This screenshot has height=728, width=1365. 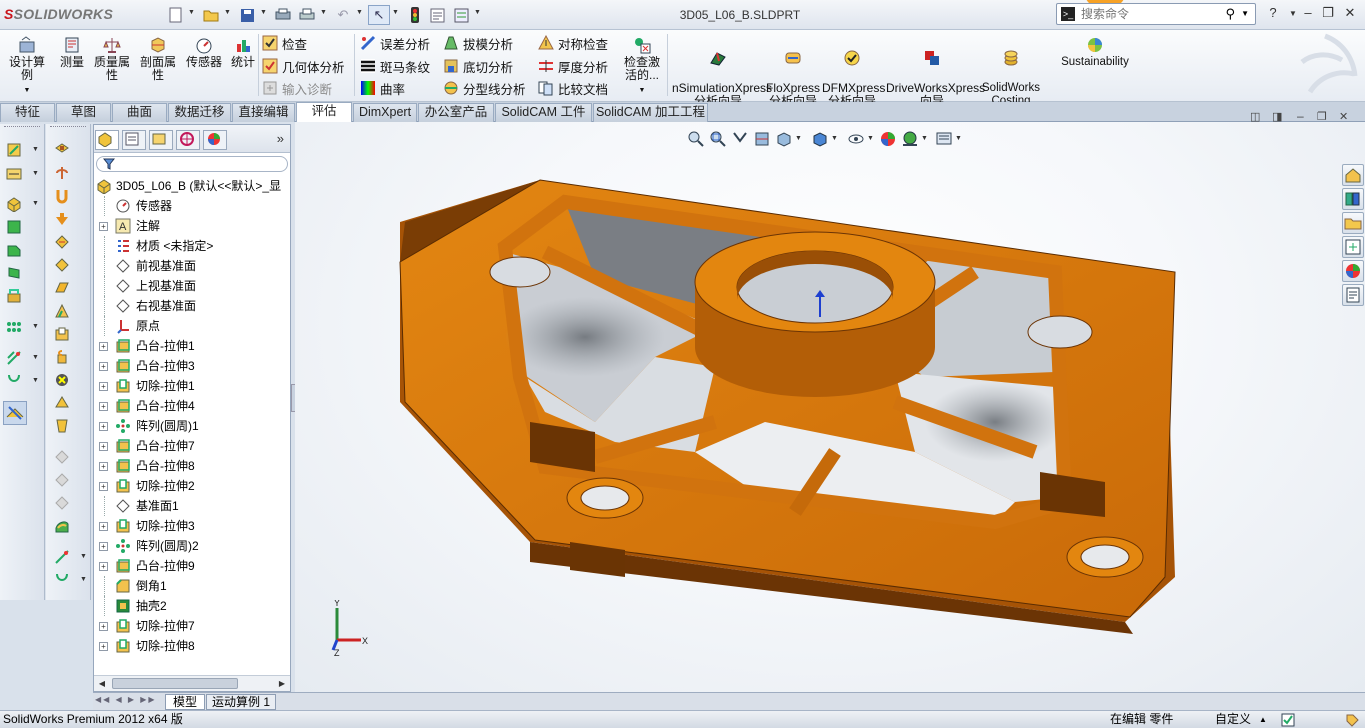 I want to click on dimxpert-manager-tab, so click(x=188, y=140).